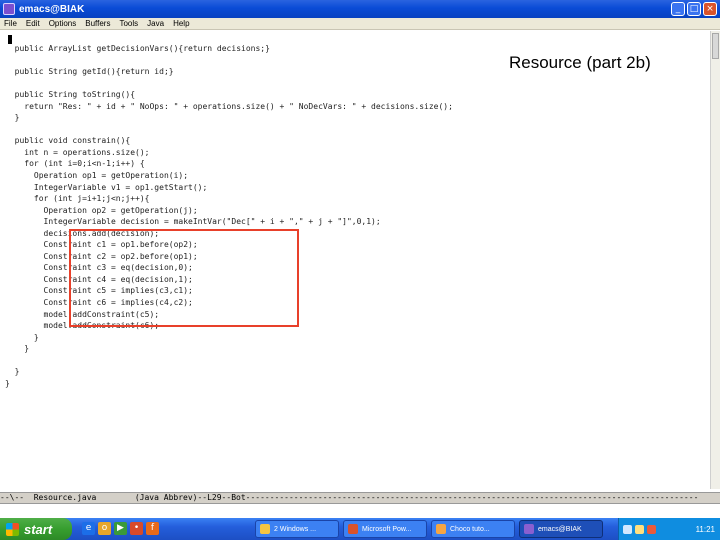  I want to click on taskbar-button: emacs@BIAK, so click(561, 529).